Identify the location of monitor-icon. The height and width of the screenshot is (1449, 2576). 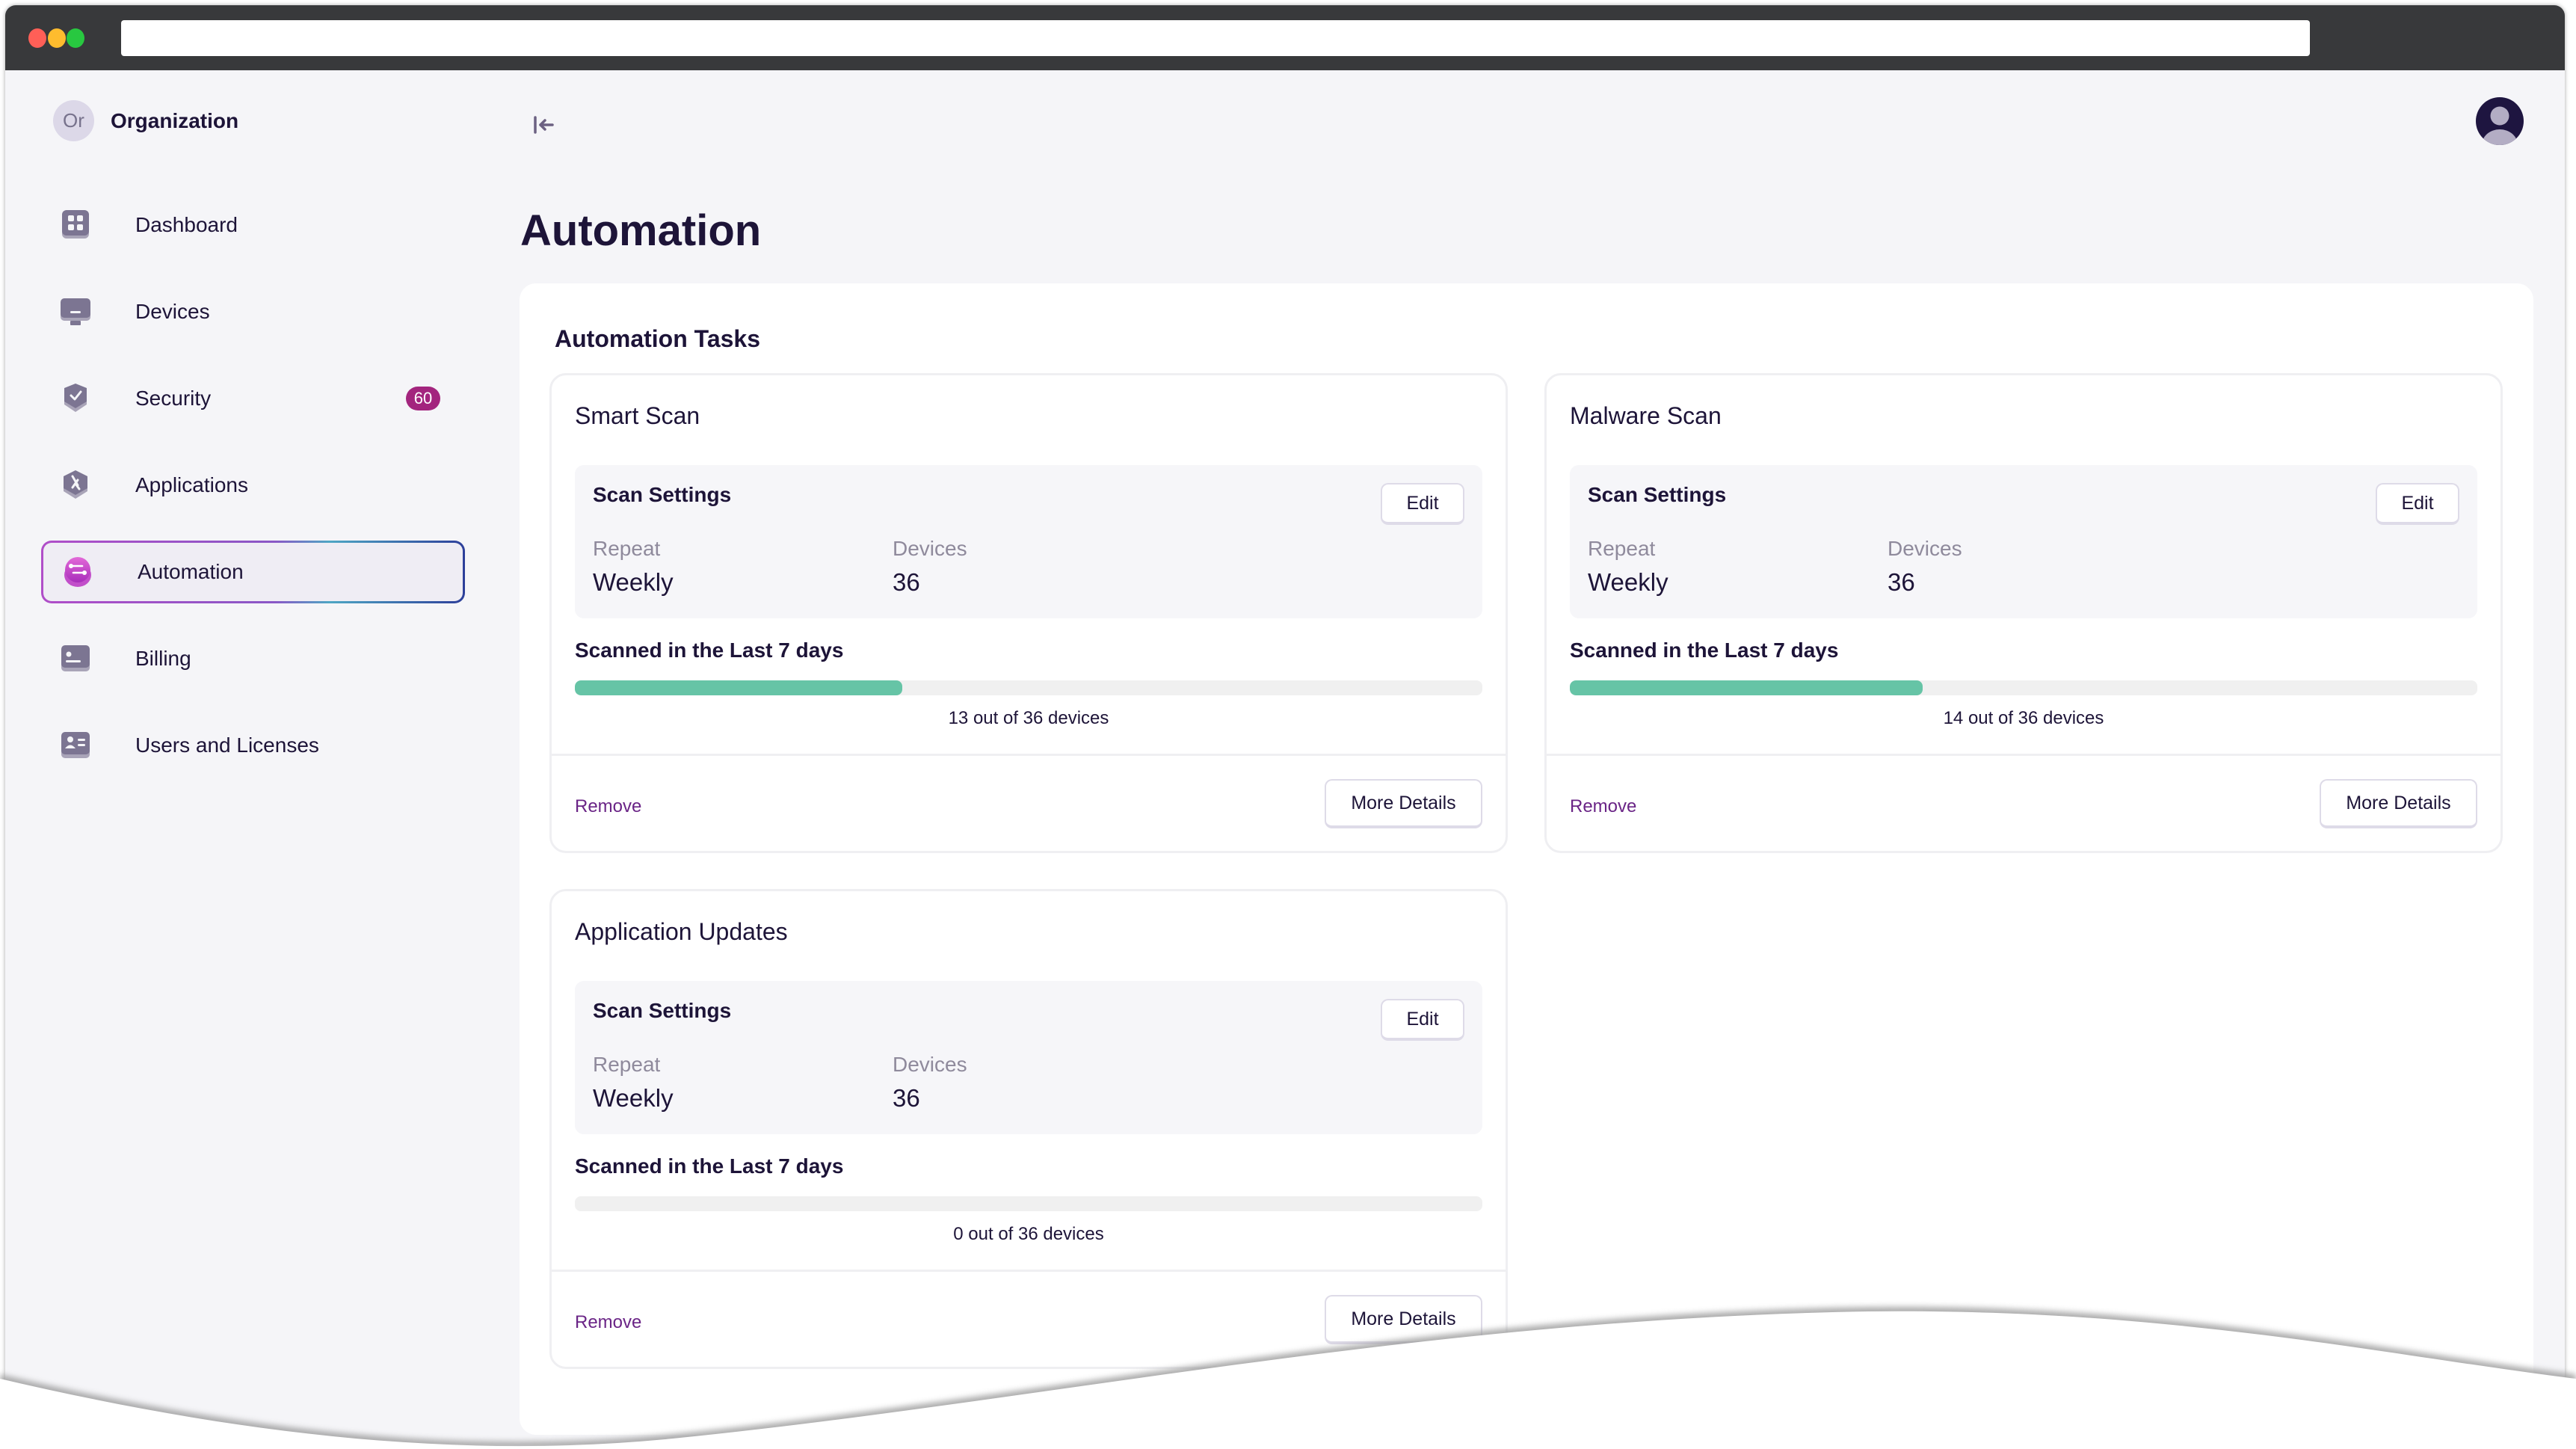
(75, 311).